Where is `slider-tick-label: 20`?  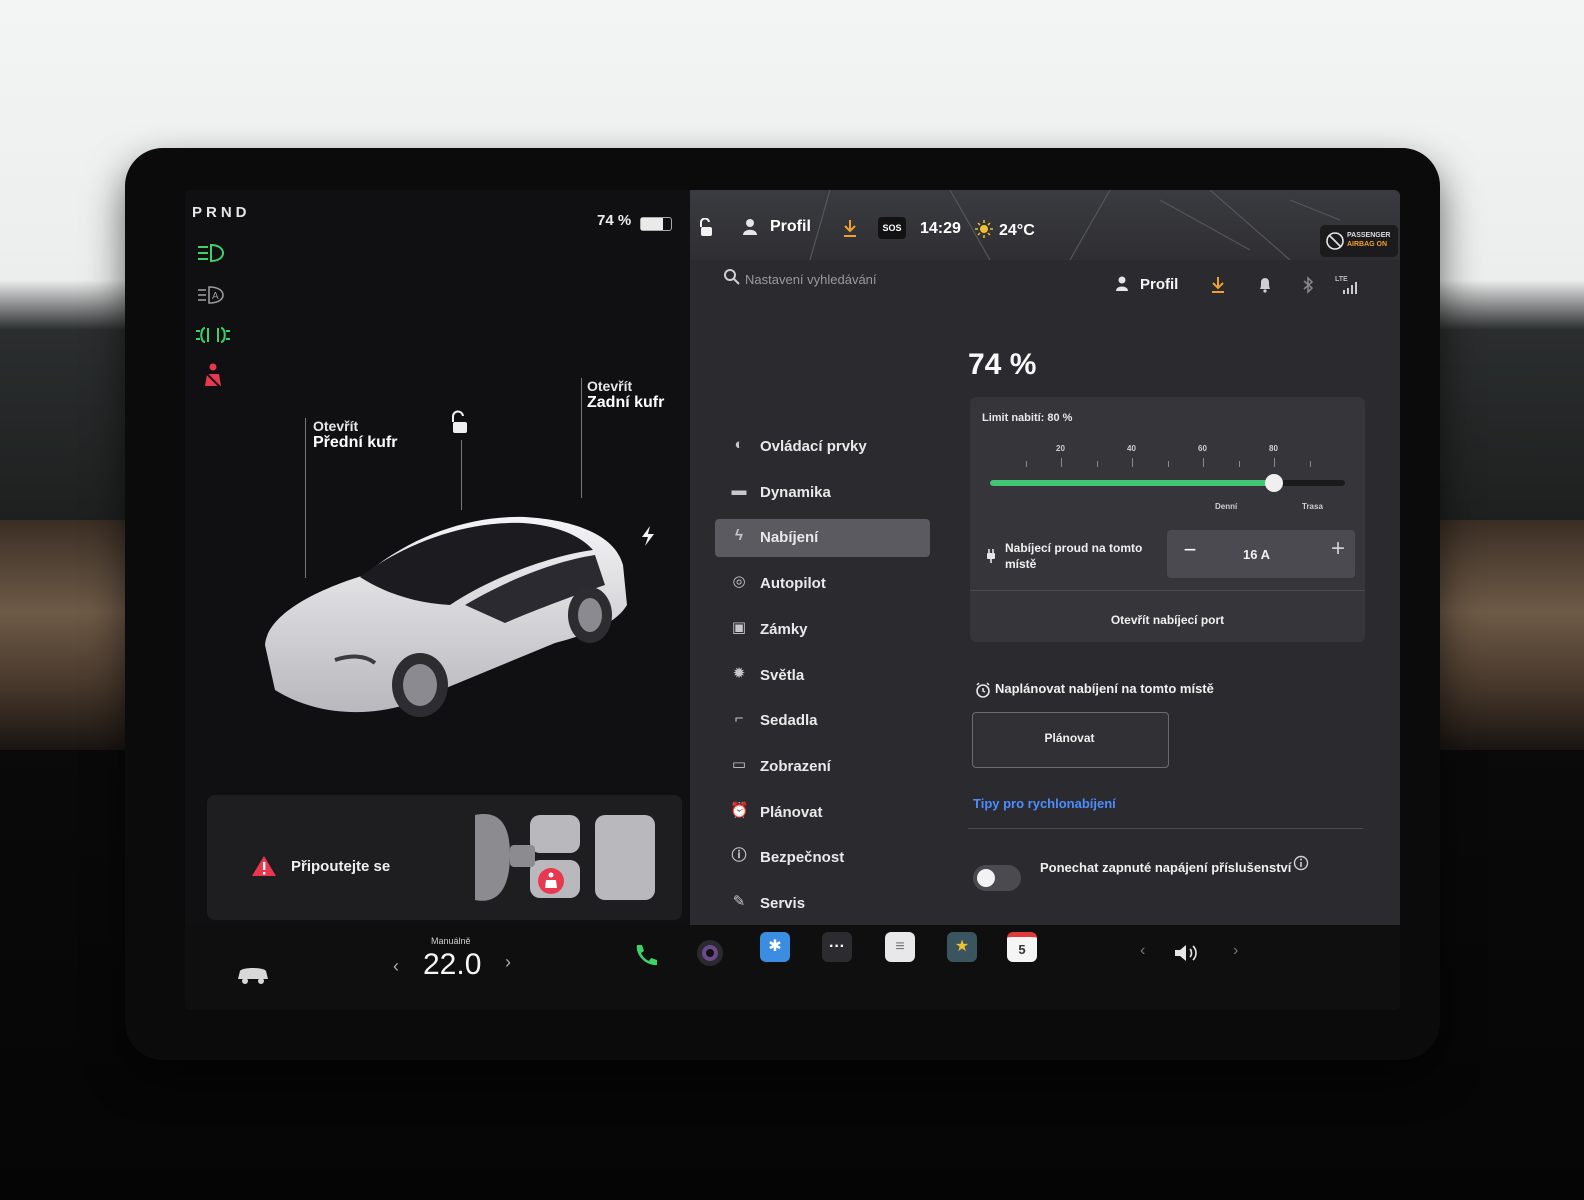 slider-tick-label: 20 is located at coordinates (1060, 448).